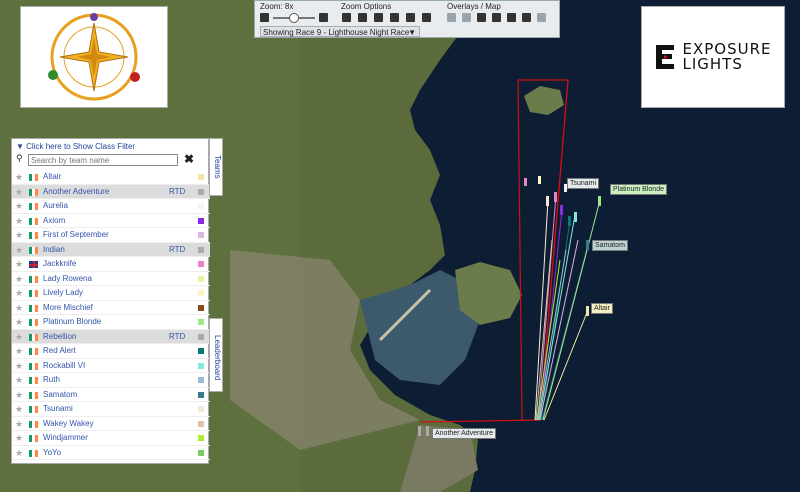 This screenshot has width=800, height=492. Describe the element at coordinates (511, 17) in the screenshot. I see `track-icon` at that location.